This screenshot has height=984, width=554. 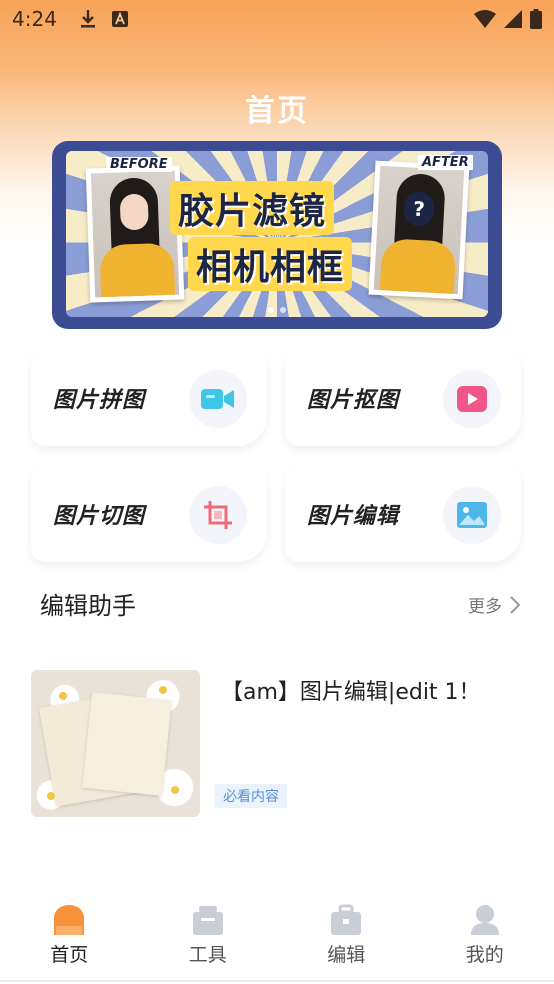 What do you see at coordinates (346, 955) in the screenshot?
I see `tab-label: 编辑` at bounding box center [346, 955].